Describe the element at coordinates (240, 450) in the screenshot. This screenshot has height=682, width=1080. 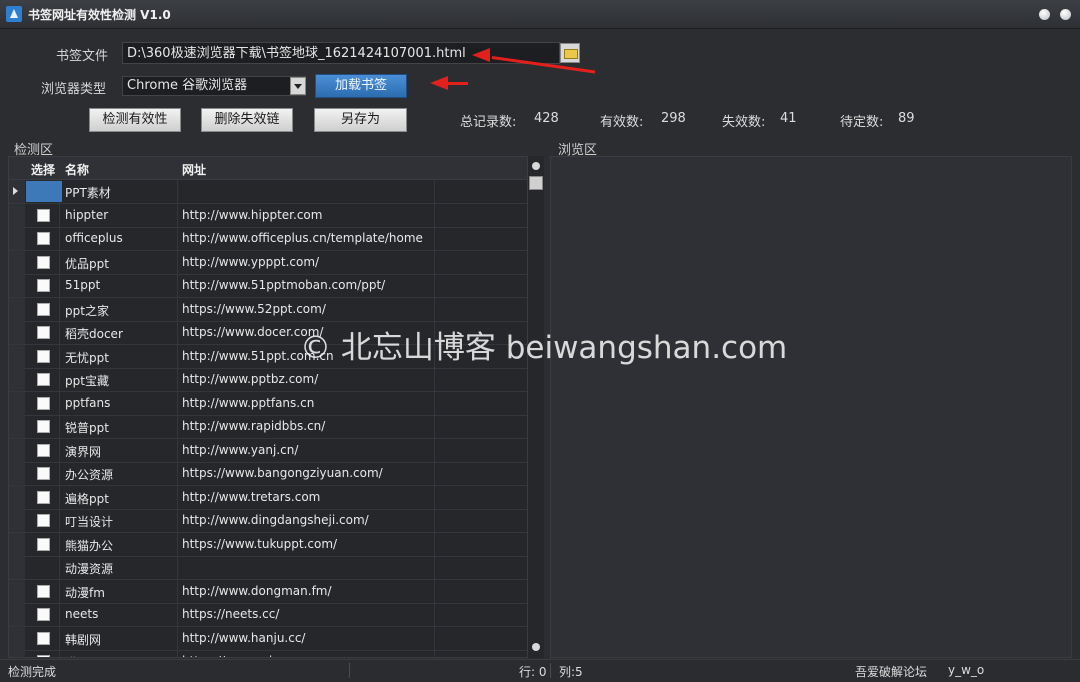
I see `cell-url: http://www.yanj.cn/` at that location.